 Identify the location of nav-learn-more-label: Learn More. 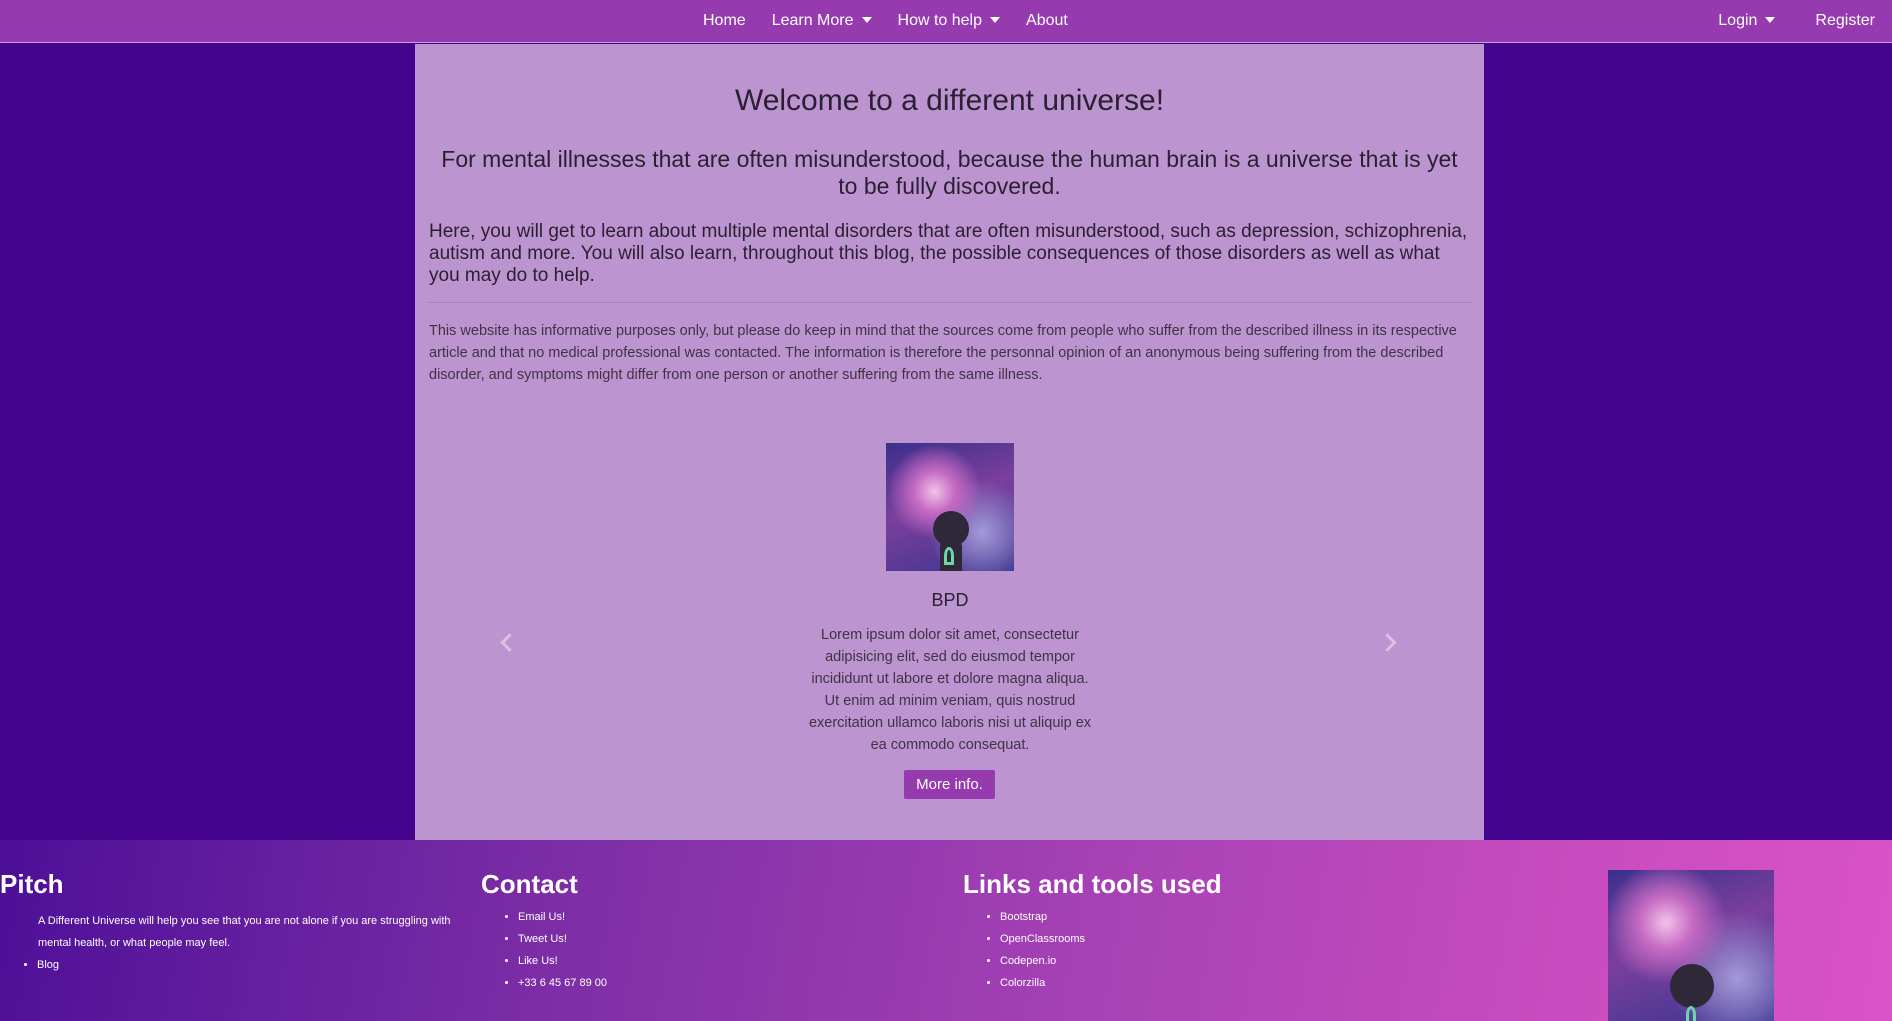
(812, 20).